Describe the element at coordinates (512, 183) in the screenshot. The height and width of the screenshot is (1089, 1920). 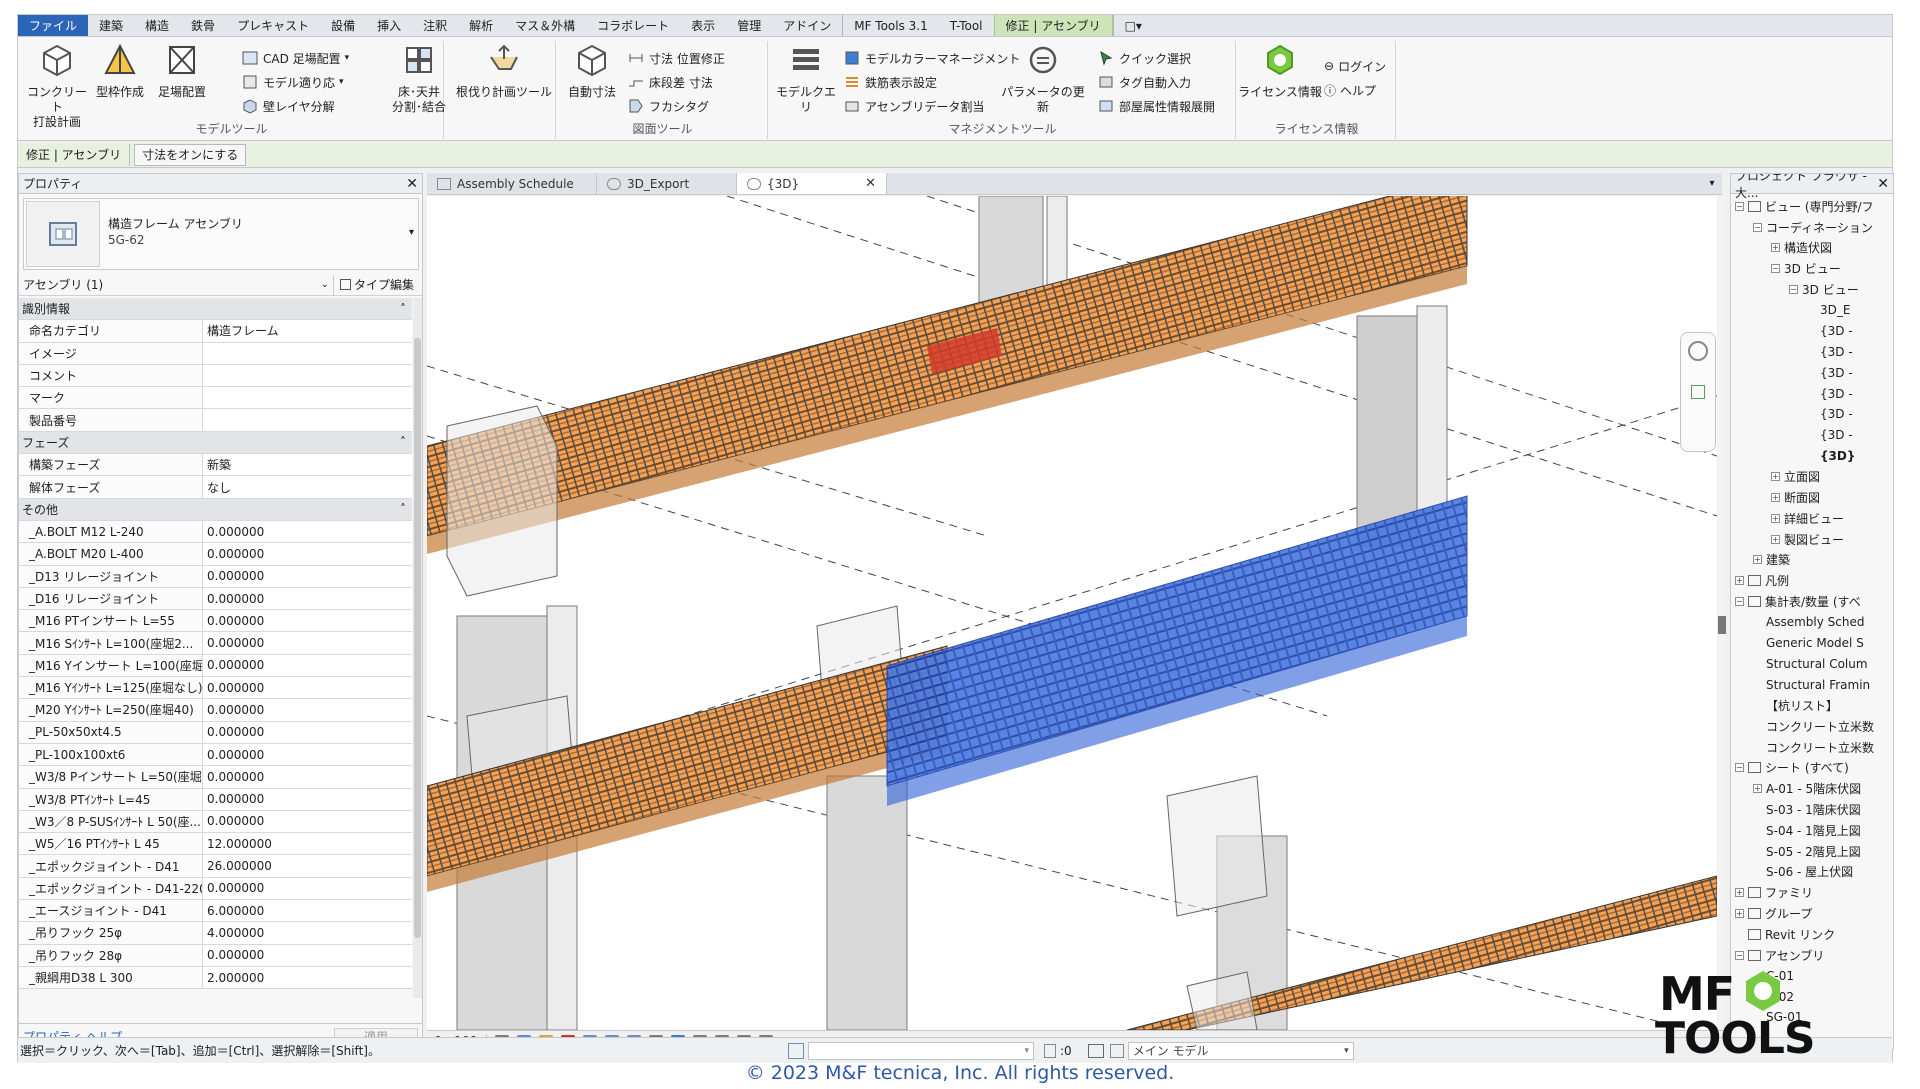
I see `tab-assembly-schedule: Assembly Schedule` at that location.